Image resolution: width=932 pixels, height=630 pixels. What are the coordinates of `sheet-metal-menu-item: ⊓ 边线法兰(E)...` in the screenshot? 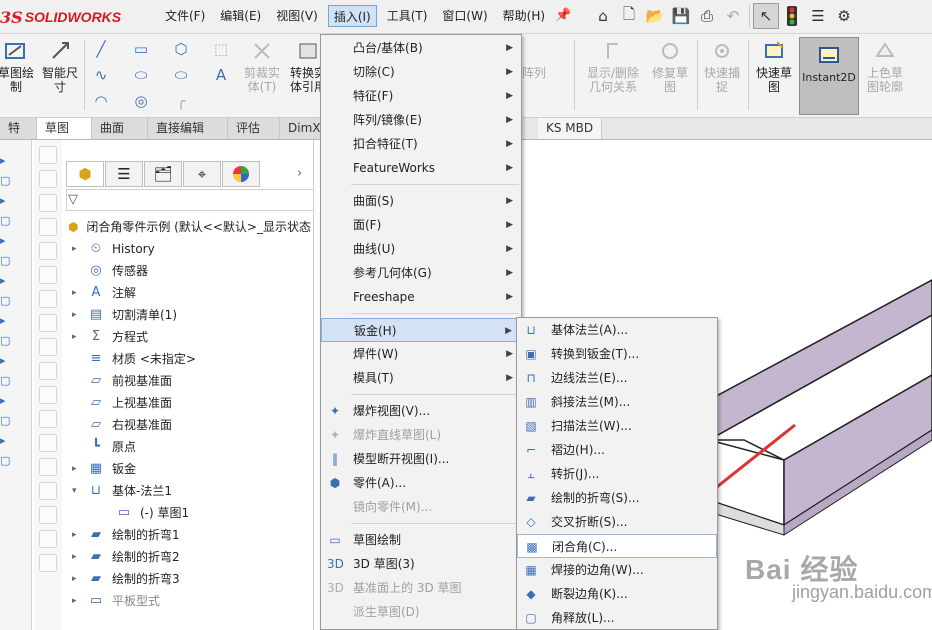 It's located at (617, 378).